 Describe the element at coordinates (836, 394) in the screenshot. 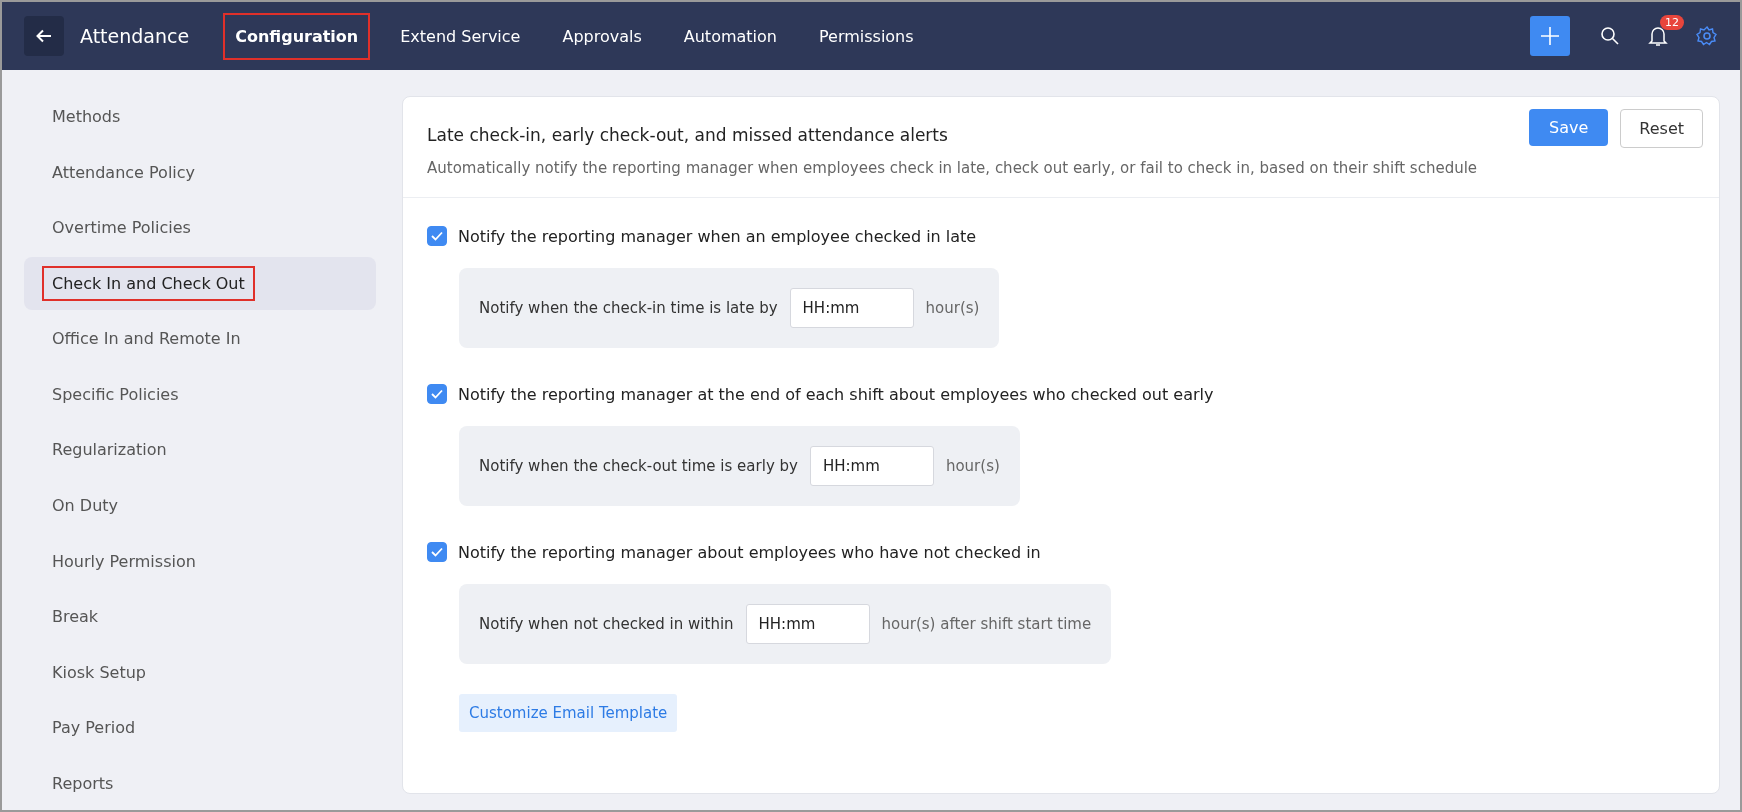

I see `checkbox-label: Notify the reporting manager at the end of each shift about employees who checked out early` at that location.